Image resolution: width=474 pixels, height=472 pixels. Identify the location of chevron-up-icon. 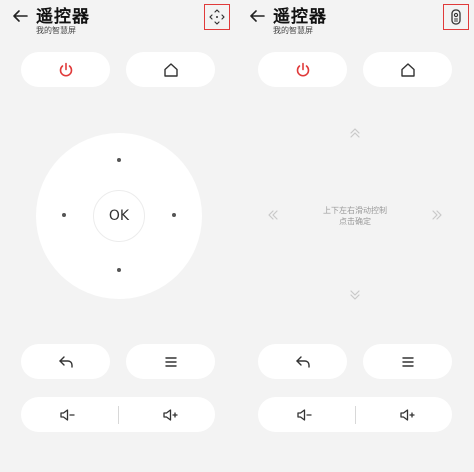
(355, 133).